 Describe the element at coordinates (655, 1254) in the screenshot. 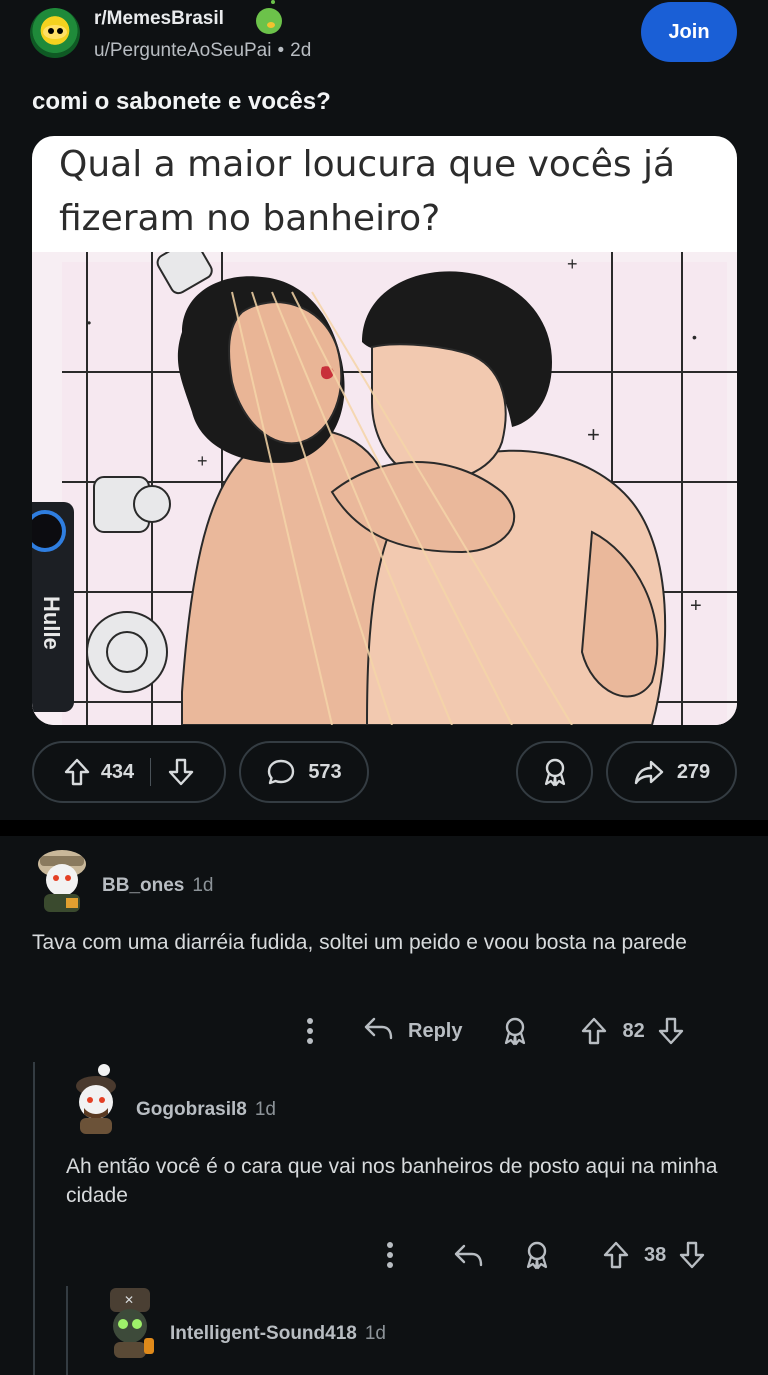

I see `comment-score: 38` at that location.